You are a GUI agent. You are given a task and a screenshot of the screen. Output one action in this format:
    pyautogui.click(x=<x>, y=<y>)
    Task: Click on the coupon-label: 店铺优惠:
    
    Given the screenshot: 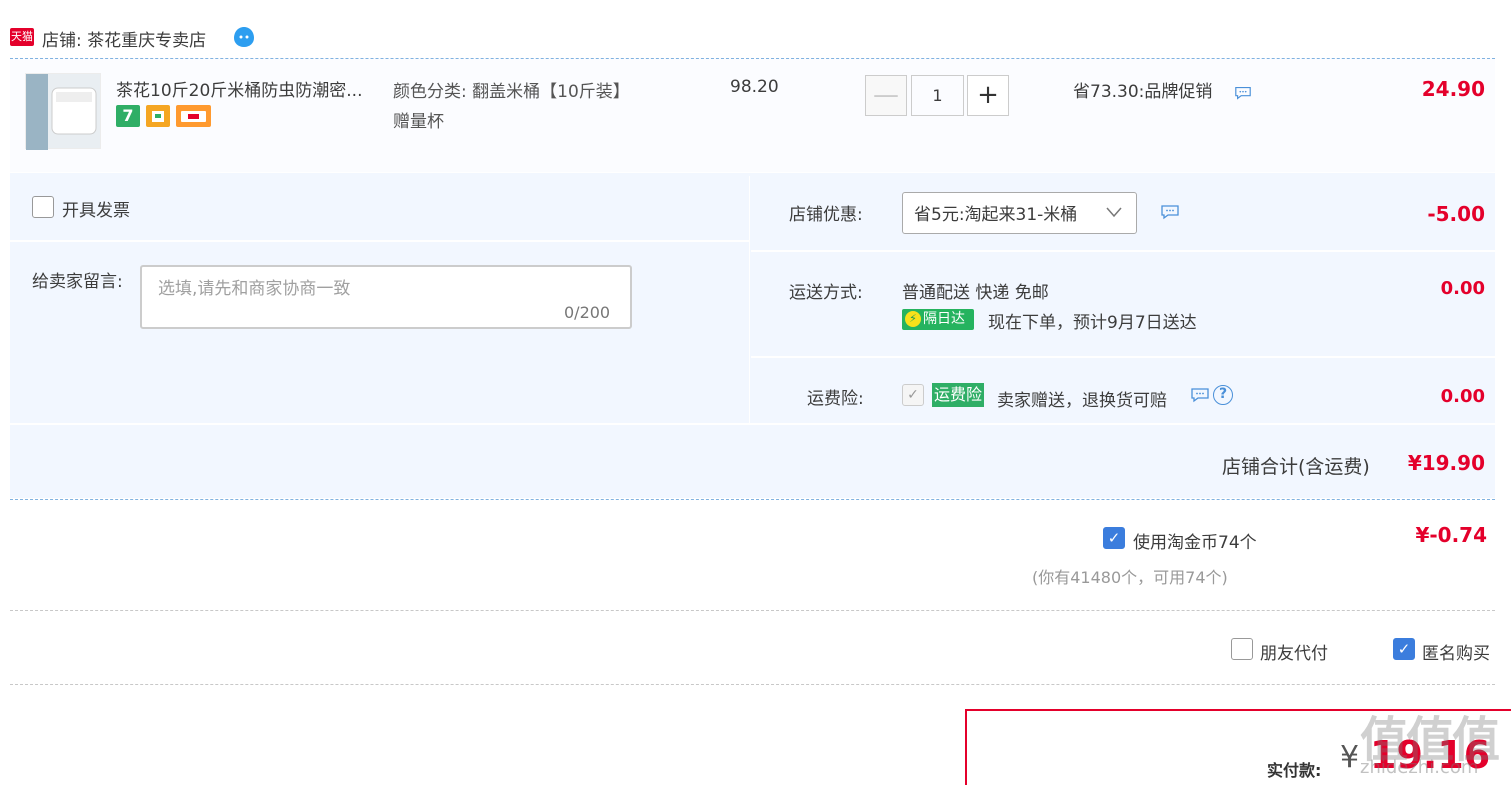 What is the action you would take?
    pyautogui.click(x=826, y=215)
    